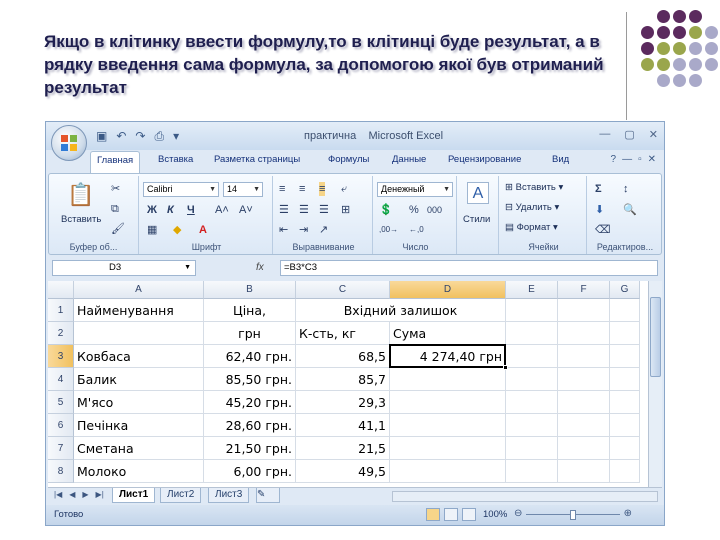 This screenshot has height=540, width=720. I want to click on row-header-8: 8, so click(61, 471).